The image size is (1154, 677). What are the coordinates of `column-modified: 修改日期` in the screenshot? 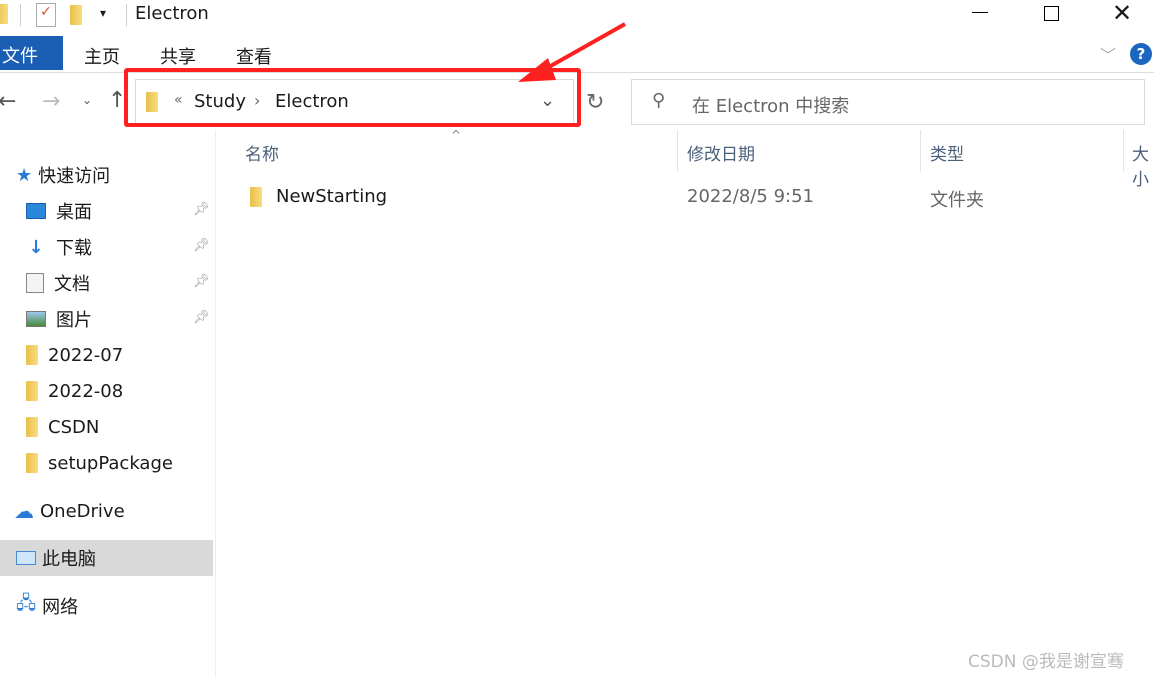 It's located at (721, 152).